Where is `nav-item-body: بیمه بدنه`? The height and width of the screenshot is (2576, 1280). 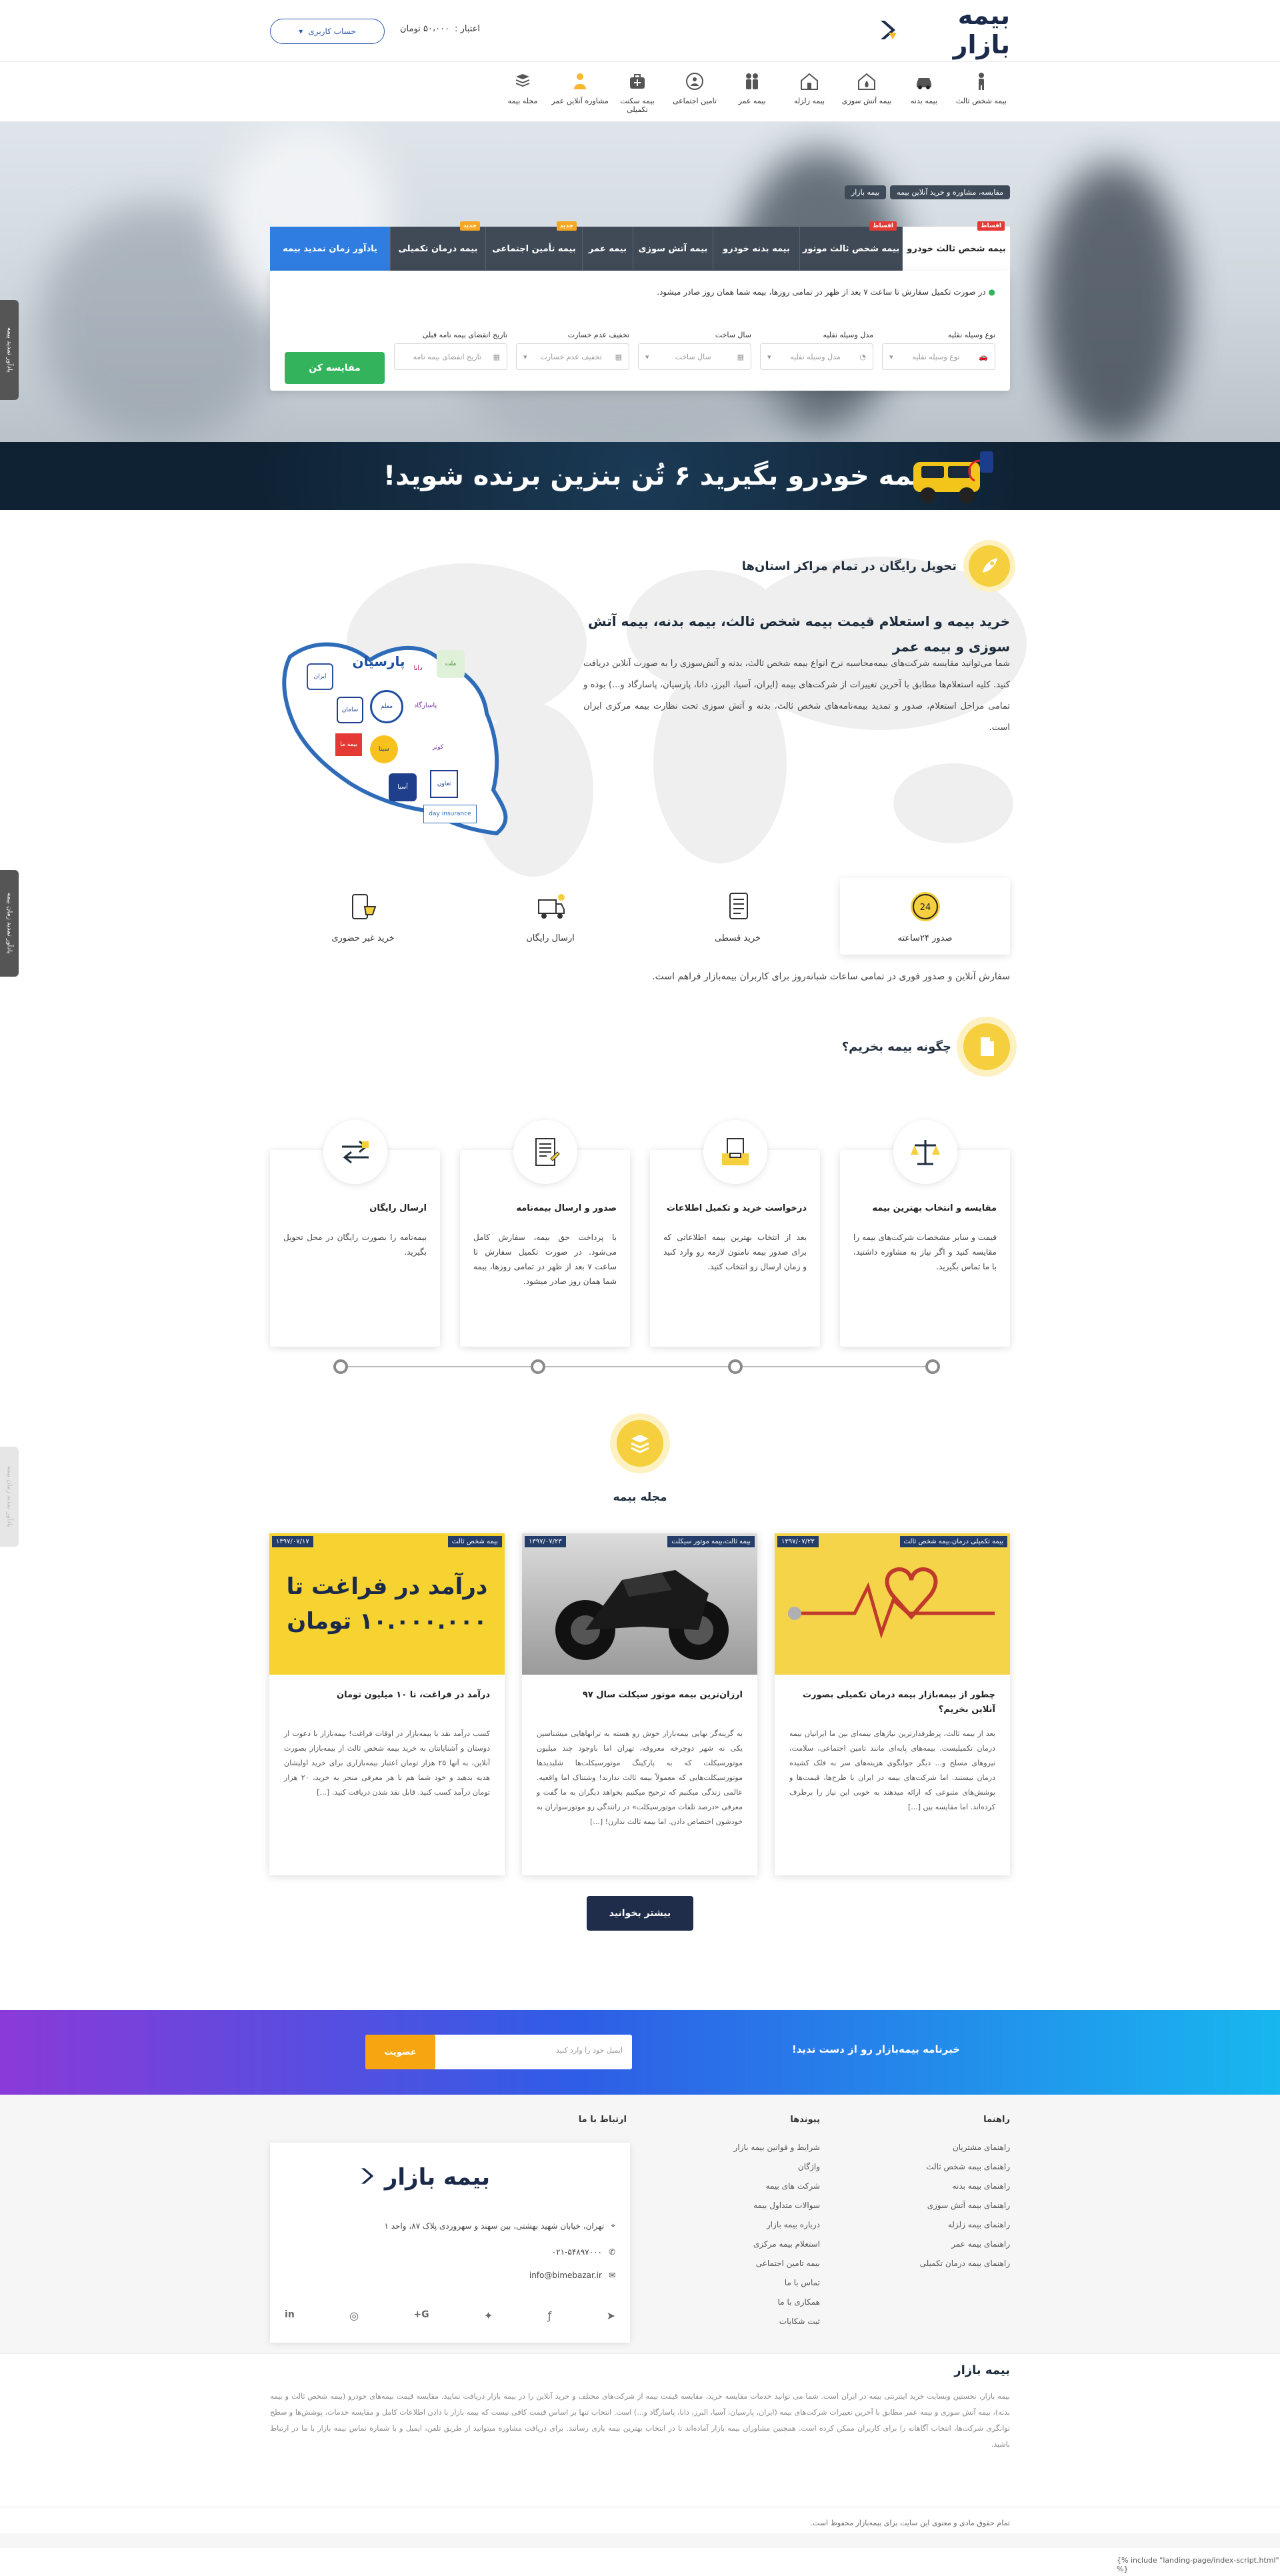
nav-item-body: بیمه بدنه is located at coordinates (924, 88).